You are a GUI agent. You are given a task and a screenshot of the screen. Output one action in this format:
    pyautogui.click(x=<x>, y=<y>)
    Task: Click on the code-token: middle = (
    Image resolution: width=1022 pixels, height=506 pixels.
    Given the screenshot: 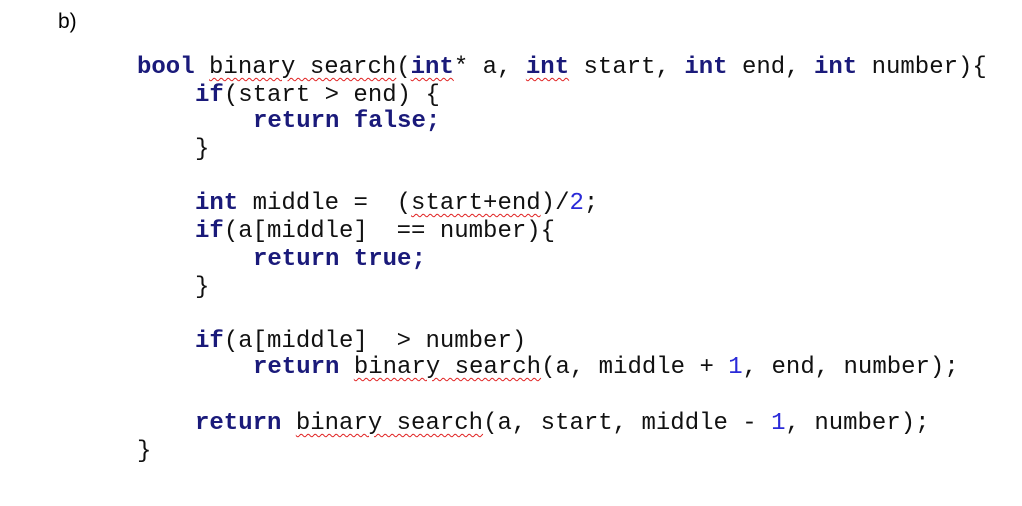 What is the action you would take?
    pyautogui.click(x=325, y=203)
    